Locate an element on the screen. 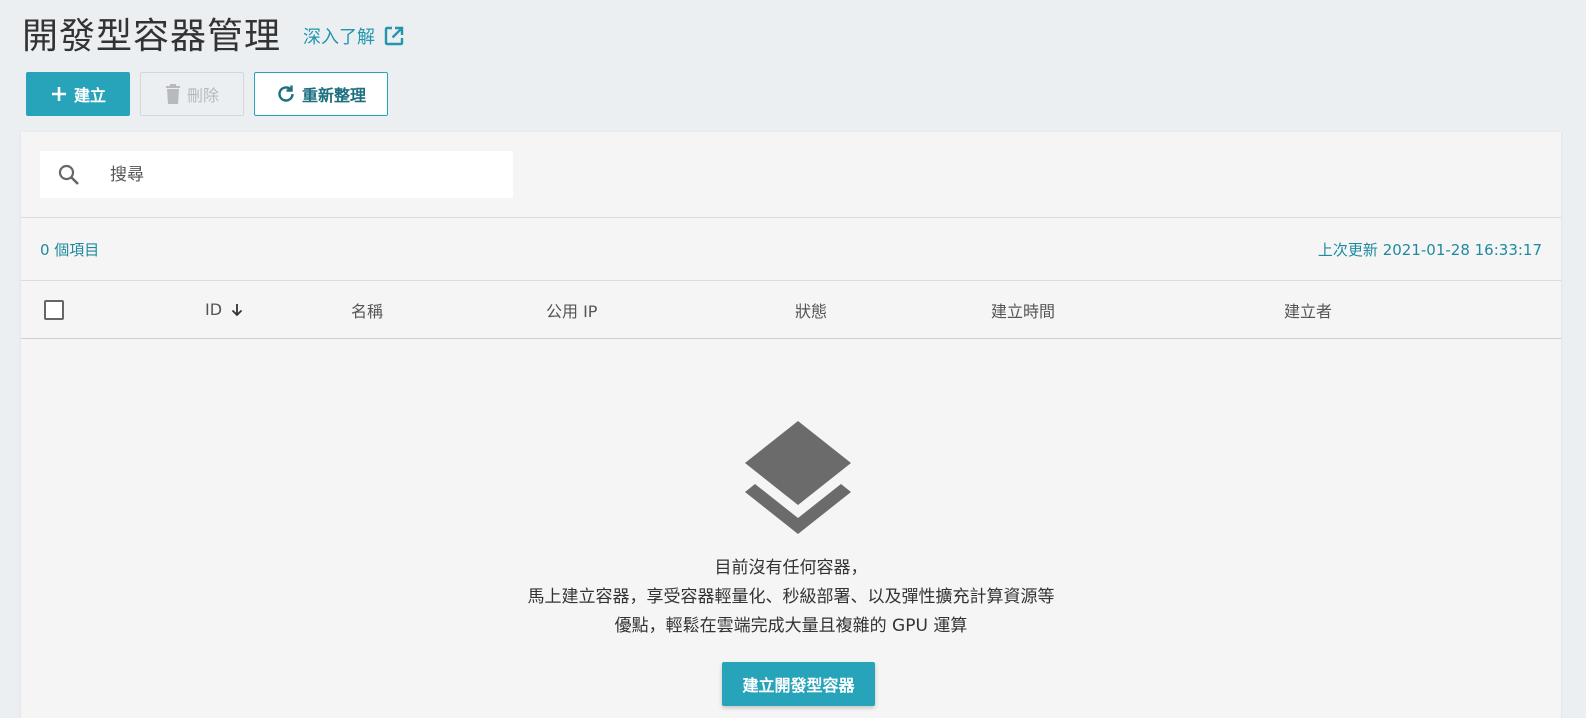 This screenshot has width=1586, height=718. learn-more-label: 深入了解 is located at coordinates (339, 37).